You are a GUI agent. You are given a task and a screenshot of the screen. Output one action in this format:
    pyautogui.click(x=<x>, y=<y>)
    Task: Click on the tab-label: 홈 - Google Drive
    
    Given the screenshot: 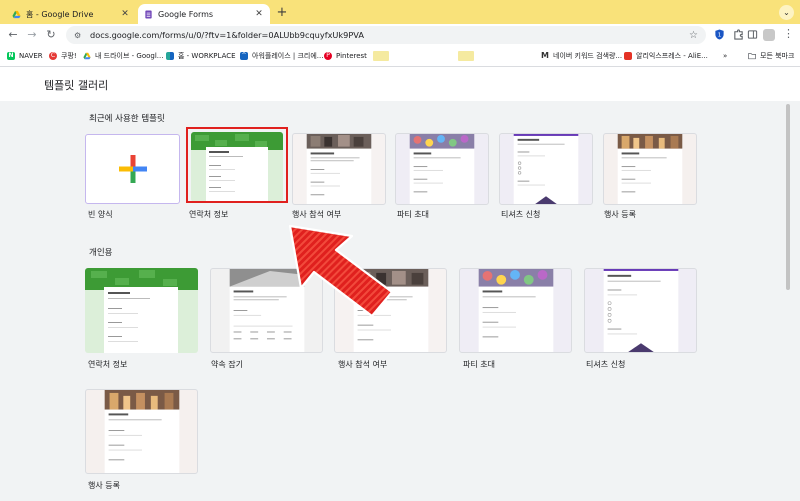 What is the action you would take?
    pyautogui.click(x=60, y=14)
    